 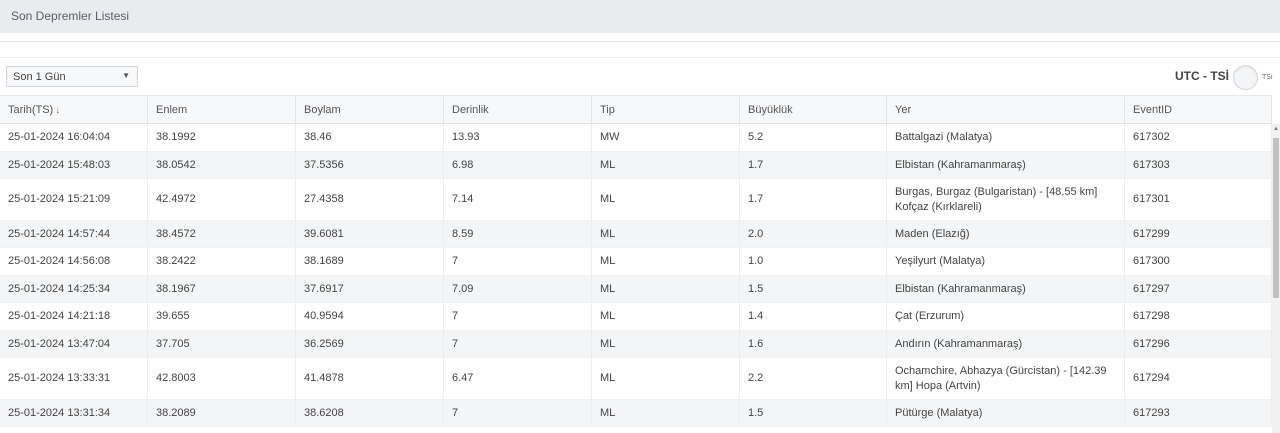 What do you see at coordinates (370, 289) in the screenshot?
I see `cell-lon: 37.6917` at bounding box center [370, 289].